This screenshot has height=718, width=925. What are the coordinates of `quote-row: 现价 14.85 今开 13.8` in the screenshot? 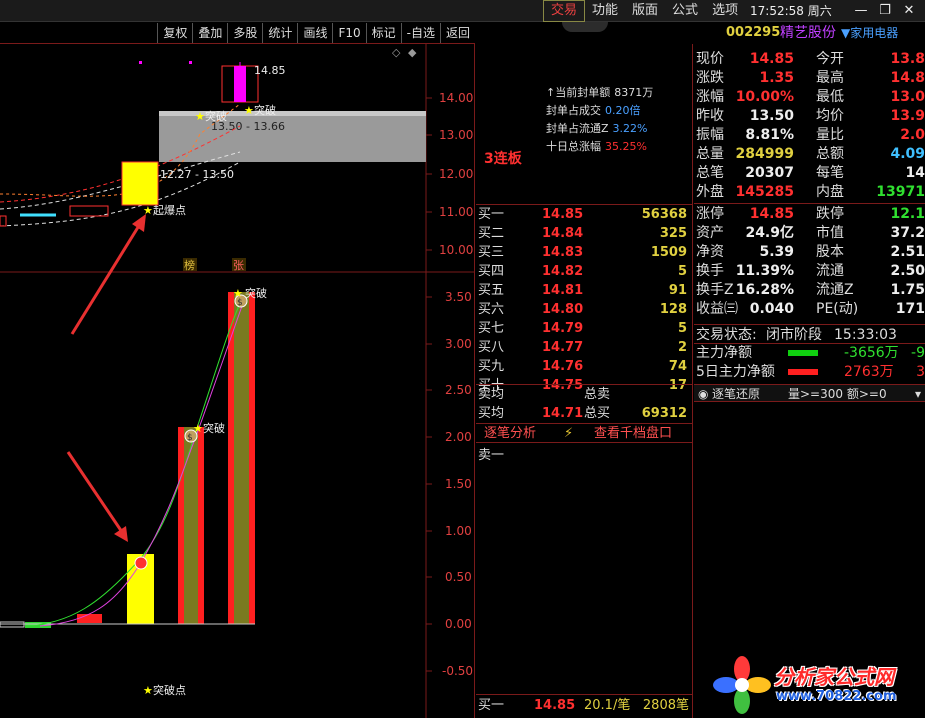 It's located at (809, 59).